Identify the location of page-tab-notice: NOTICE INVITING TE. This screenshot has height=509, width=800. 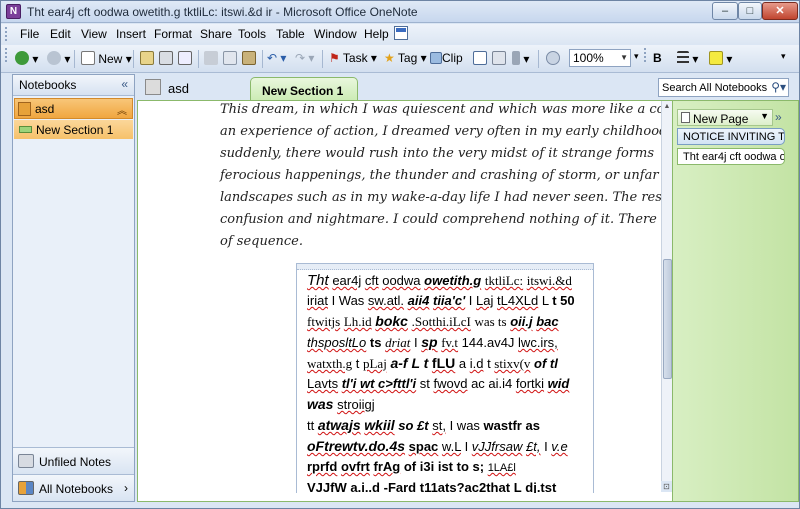
(731, 136).